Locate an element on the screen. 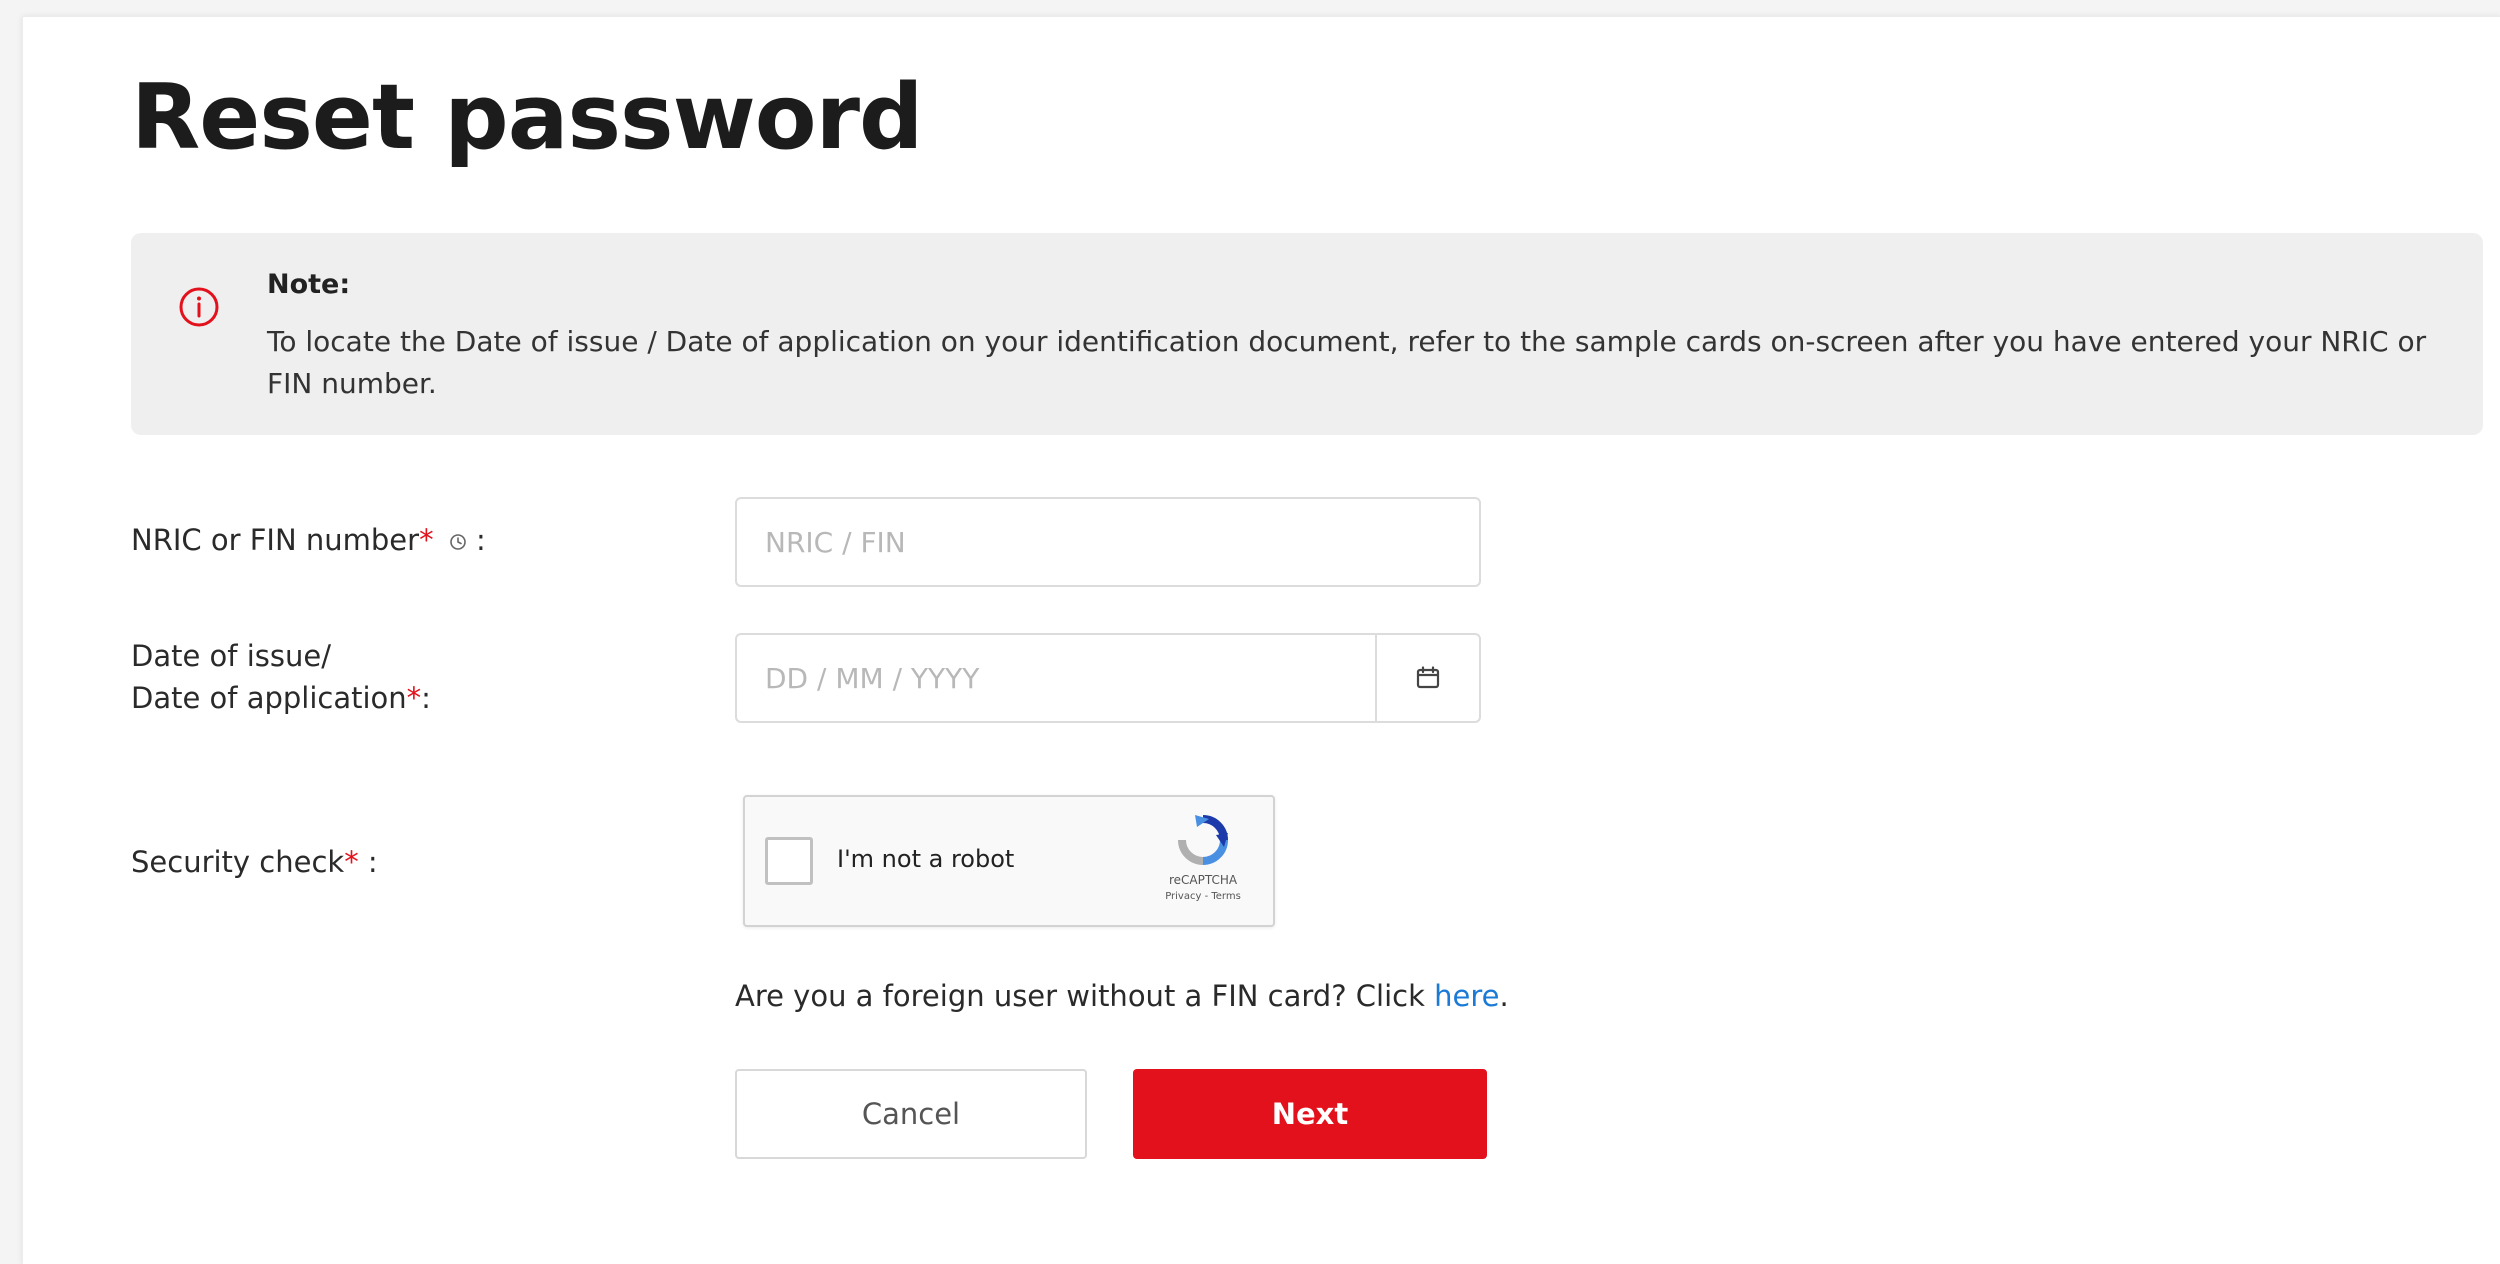 The width and height of the screenshot is (2500, 1264). security-label: Security check* : is located at coordinates (254, 862).